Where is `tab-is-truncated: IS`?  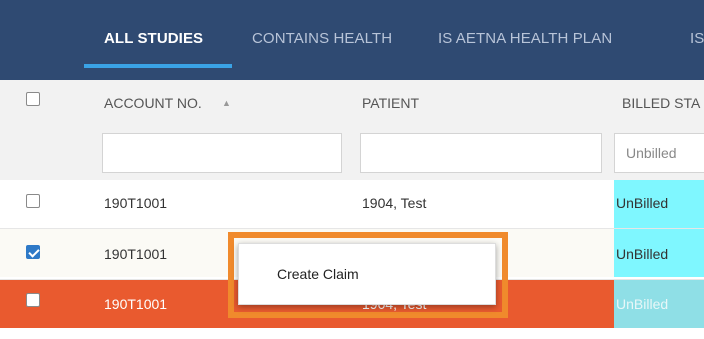
tab-is-truncated: IS is located at coordinates (697, 42).